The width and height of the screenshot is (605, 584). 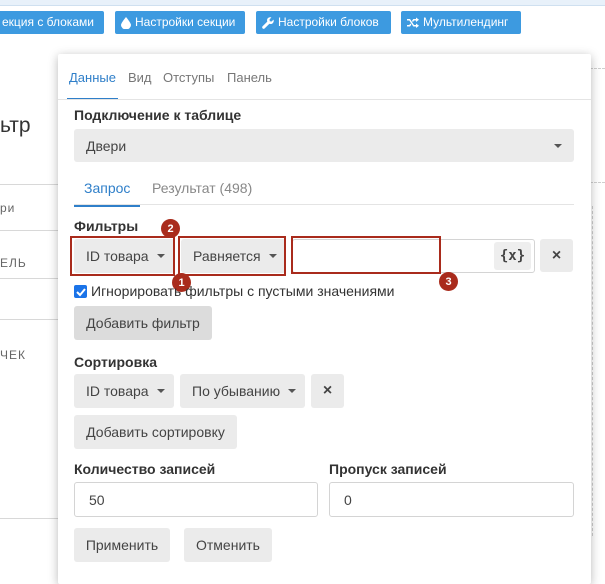 What do you see at coordinates (466, 22) in the screenshot?
I see `multilanding-label: Мультилендинг` at bounding box center [466, 22].